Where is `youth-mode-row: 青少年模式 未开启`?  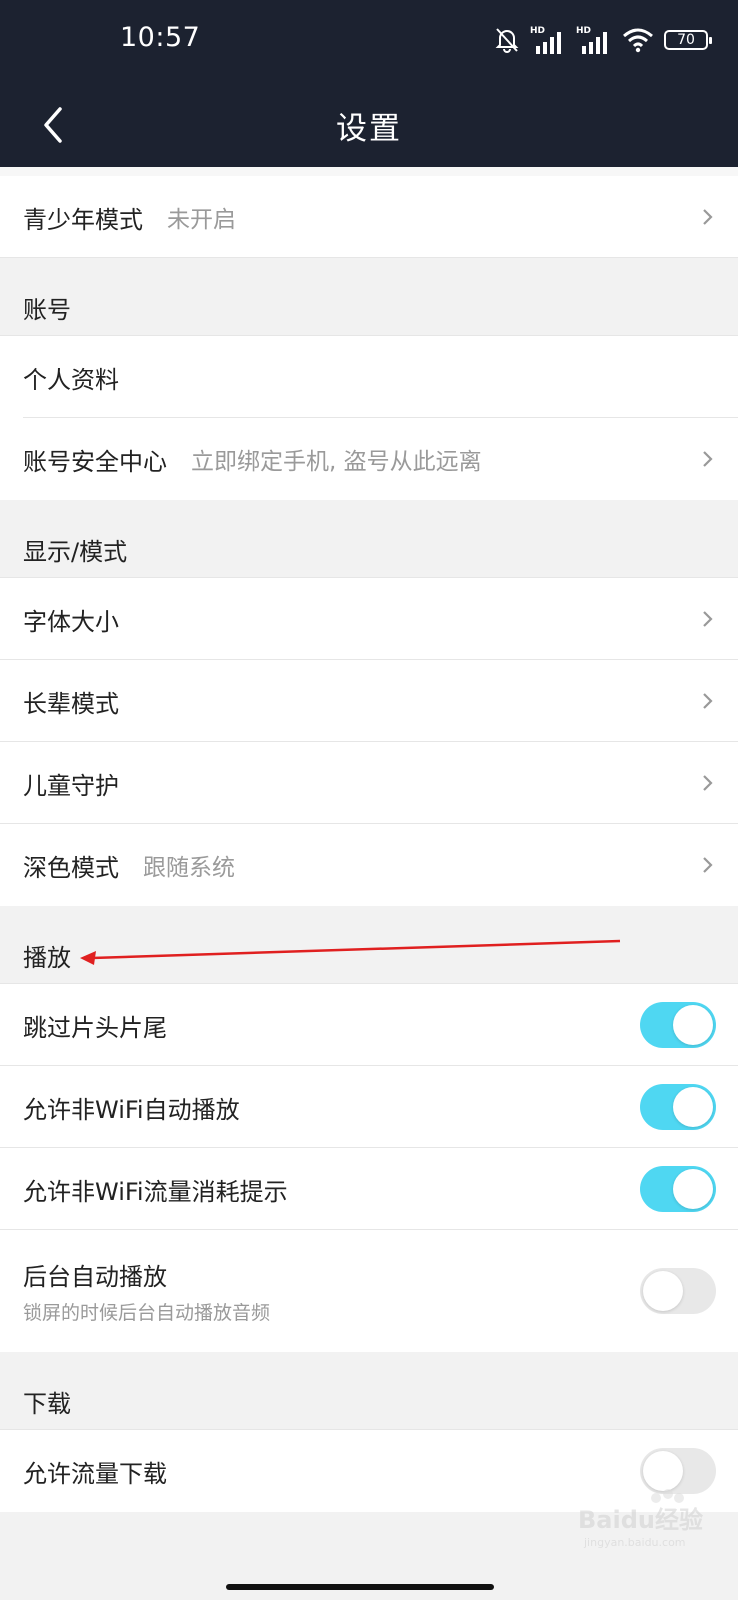 youth-mode-row: 青少年模式 未开启 is located at coordinates (369, 217).